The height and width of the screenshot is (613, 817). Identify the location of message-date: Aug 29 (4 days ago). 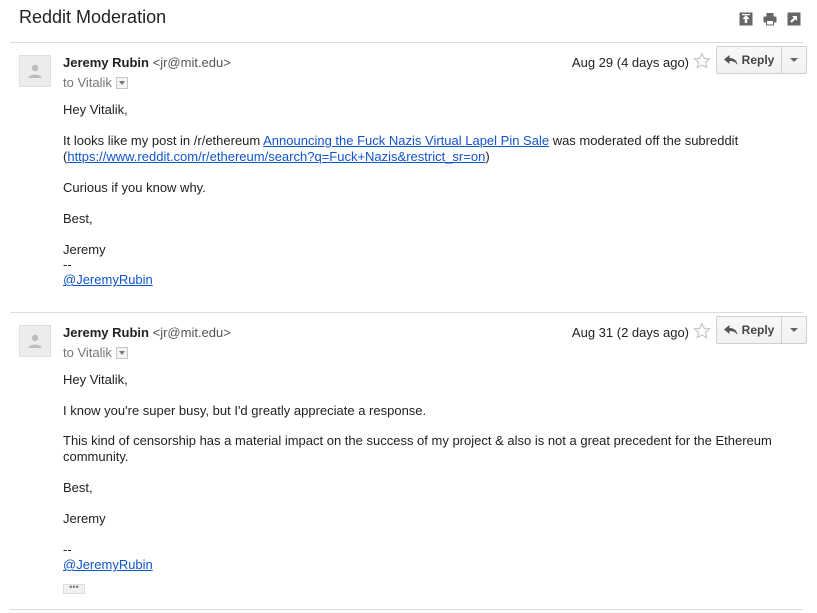
(630, 62).